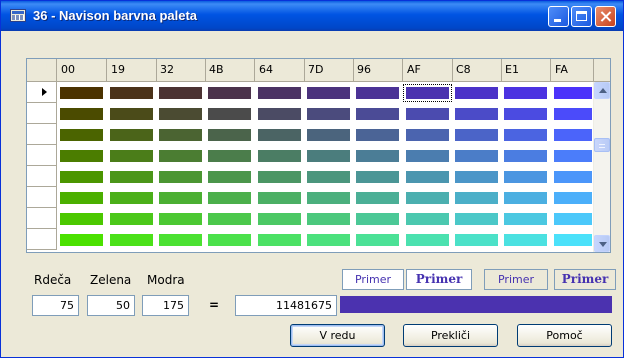 This screenshot has width=624, height=358. Describe the element at coordinates (450, 335) in the screenshot. I see `cancel-button: Prekliči` at that location.